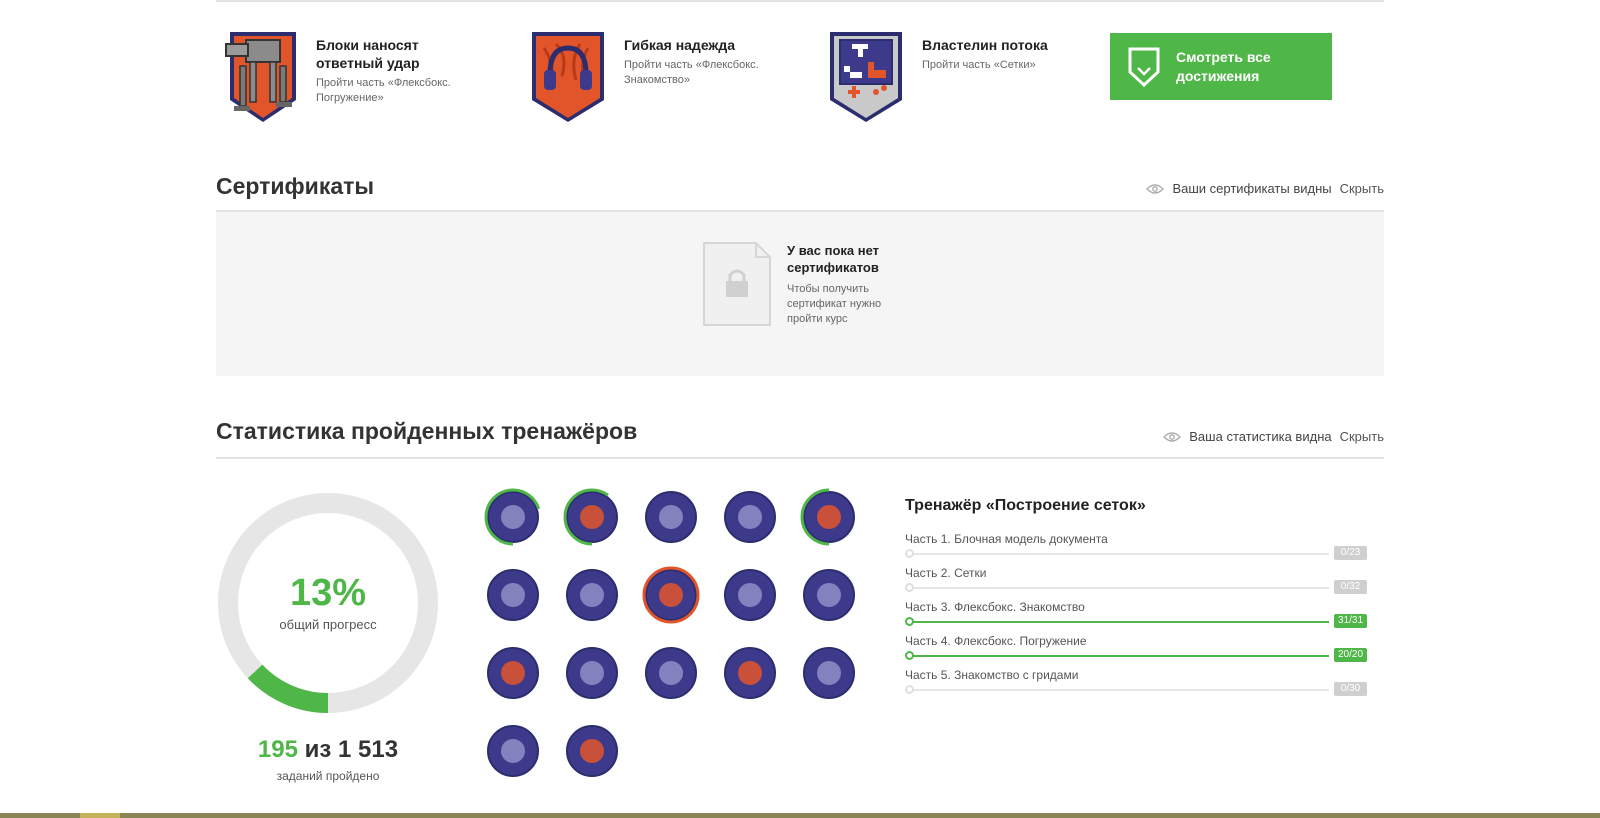 The width and height of the screenshot is (1600, 818). Describe the element at coordinates (1350, 587) in the screenshot. I see `trainer-part-progress-badge: 0/32` at that location.